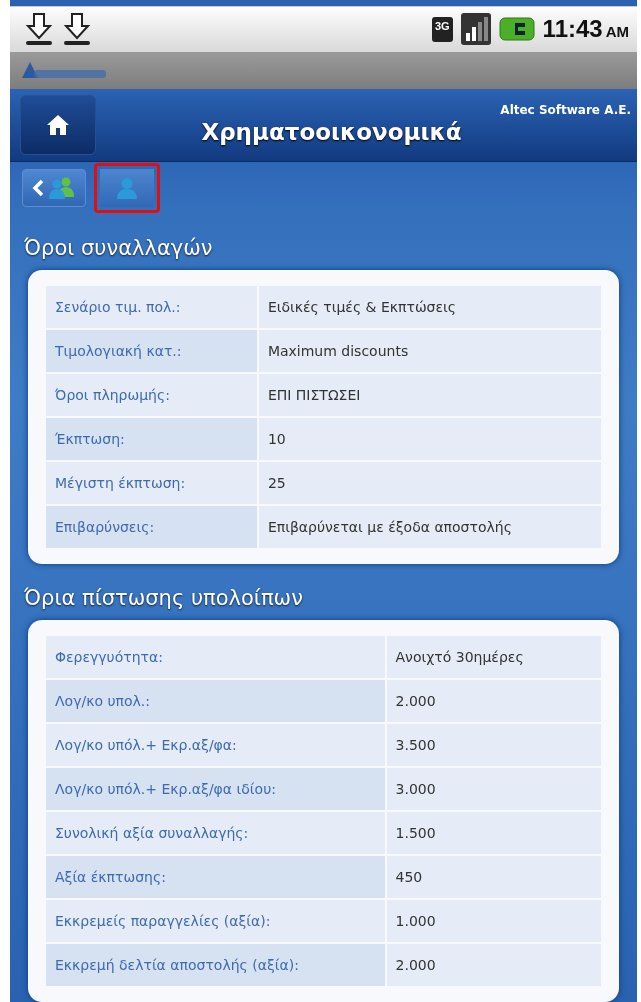 The height and width of the screenshot is (1002, 641). What do you see at coordinates (442, 29) in the screenshot?
I see `network-type-icon: 3G` at bounding box center [442, 29].